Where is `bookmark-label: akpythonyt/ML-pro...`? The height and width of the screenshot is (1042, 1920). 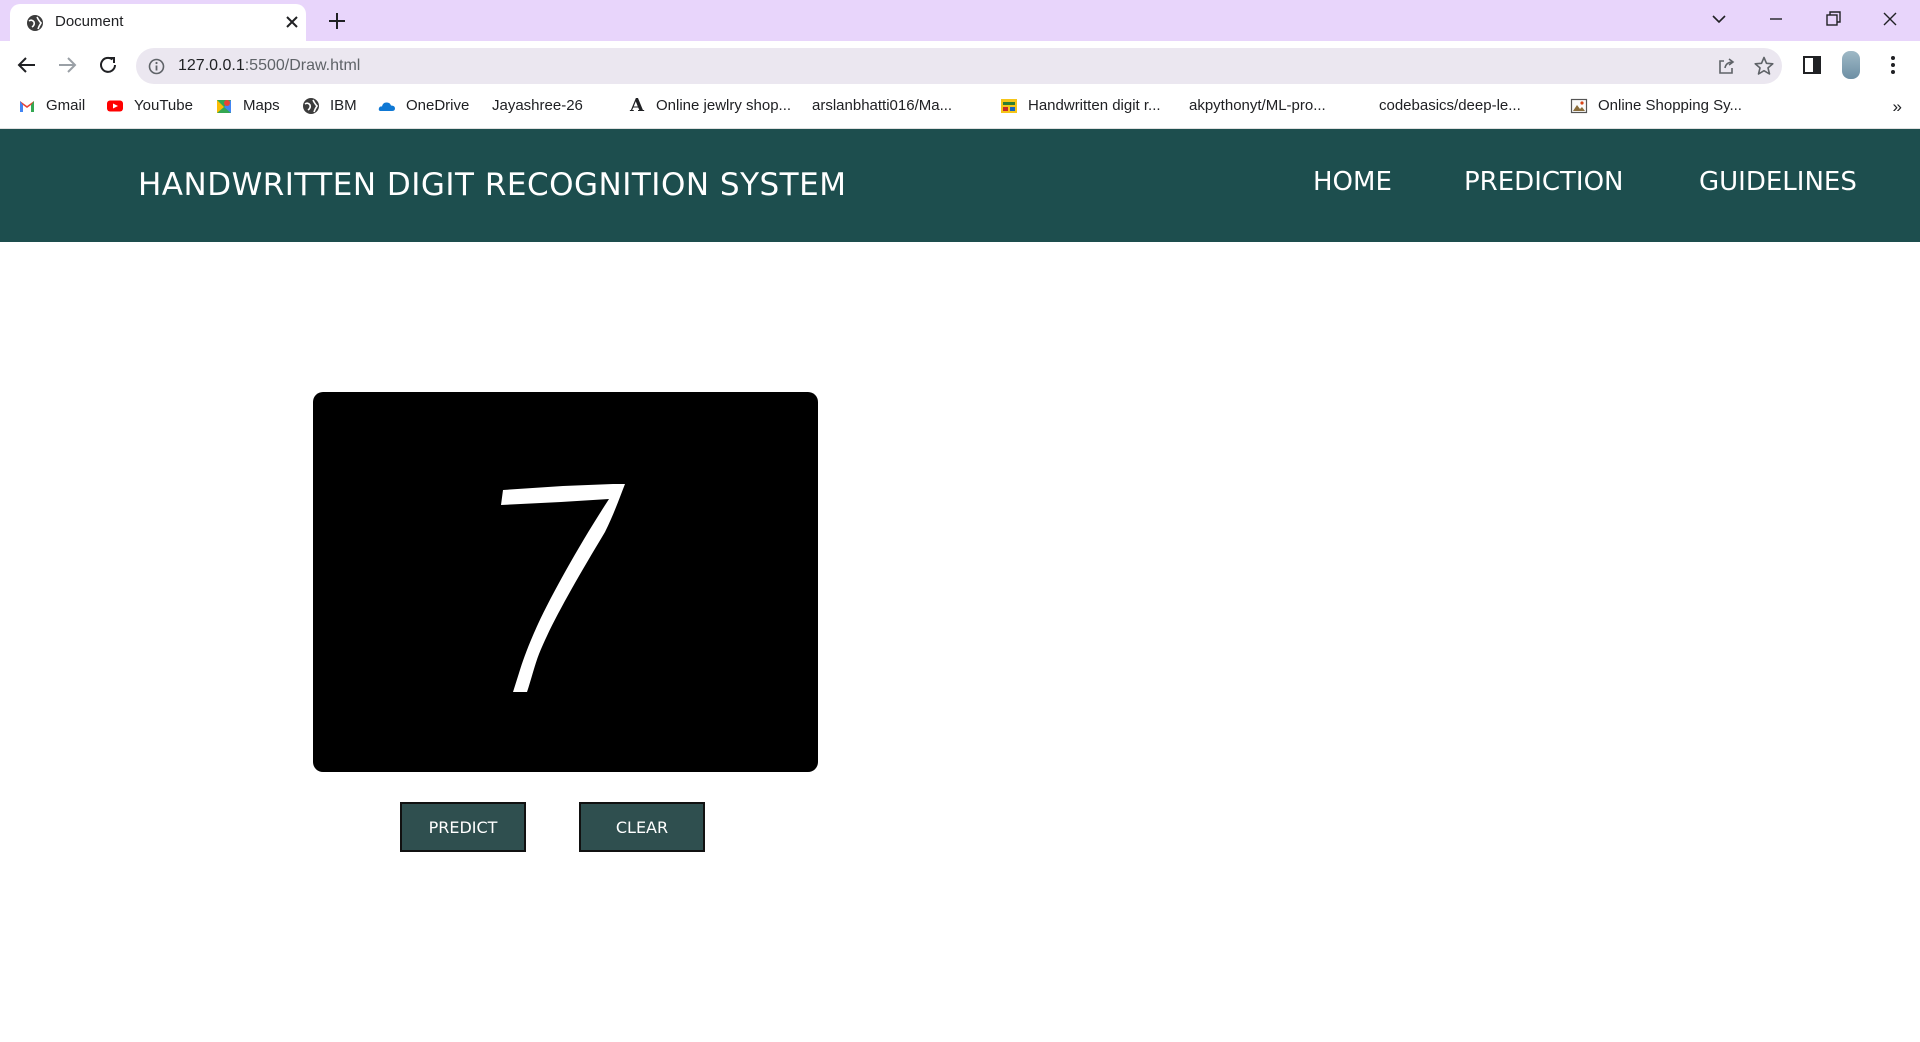
bookmark-label: akpythonyt/ML-pro... is located at coordinates (1257, 105).